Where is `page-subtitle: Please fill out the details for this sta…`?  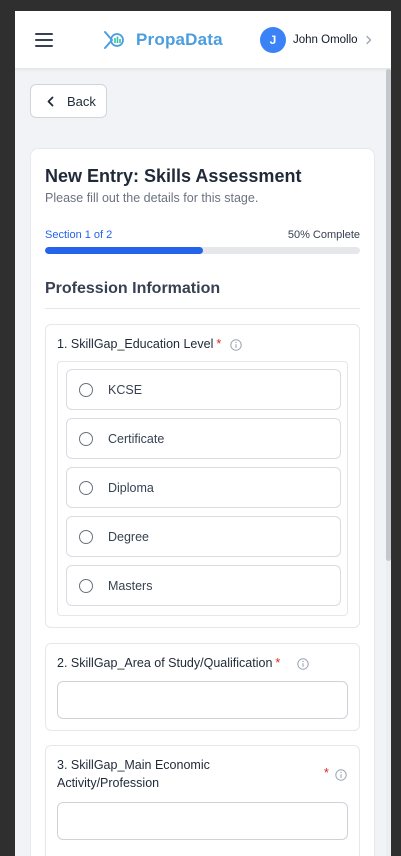 page-subtitle: Please fill out the details for this sta… is located at coordinates (152, 198).